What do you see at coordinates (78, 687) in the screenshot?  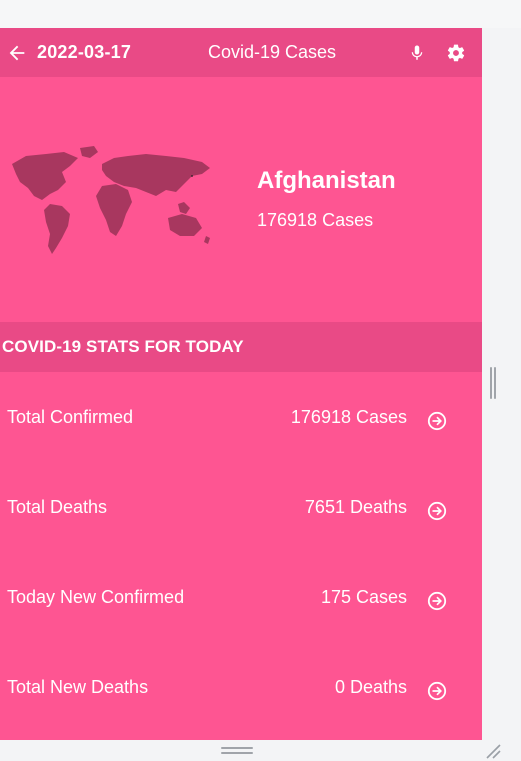 I see `stat-label: Total New Deaths` at bounding box center [78, 687].